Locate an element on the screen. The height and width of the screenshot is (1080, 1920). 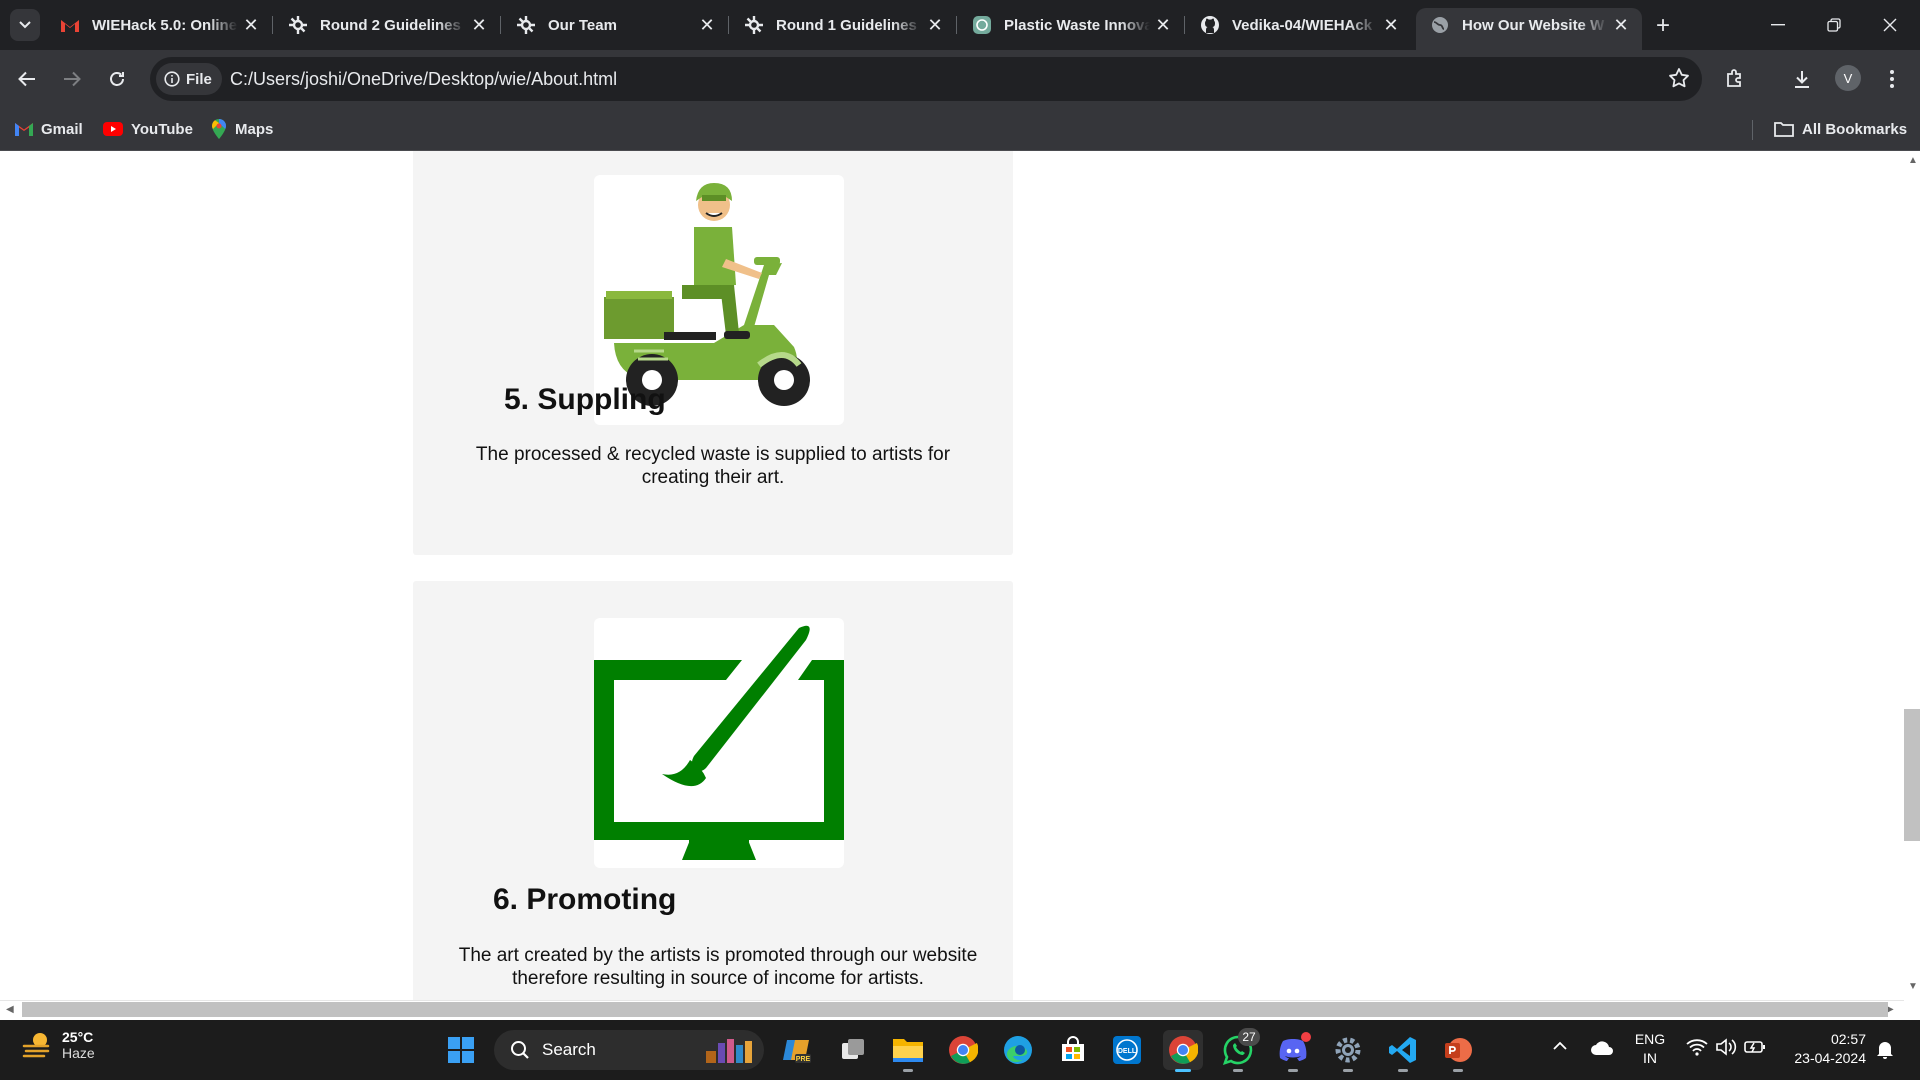
step-title: 6. Promoting is located at coordinates (585, 899).